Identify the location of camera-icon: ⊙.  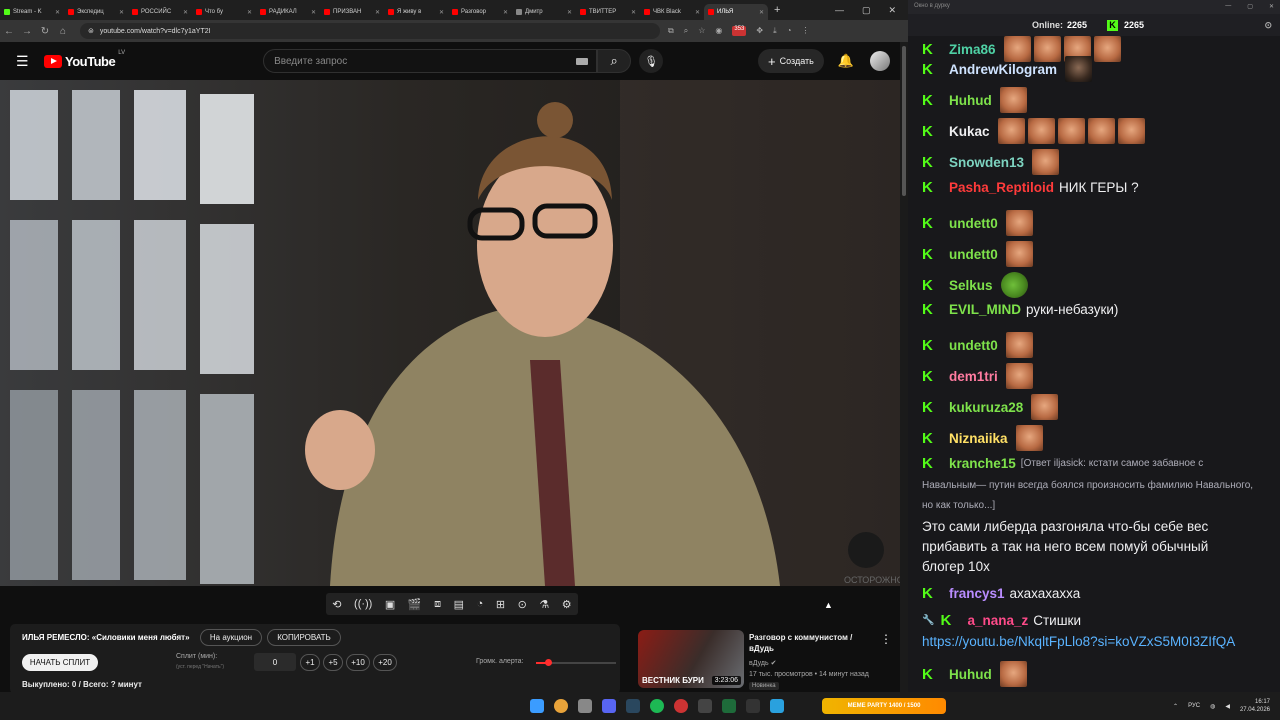
(522, 604).